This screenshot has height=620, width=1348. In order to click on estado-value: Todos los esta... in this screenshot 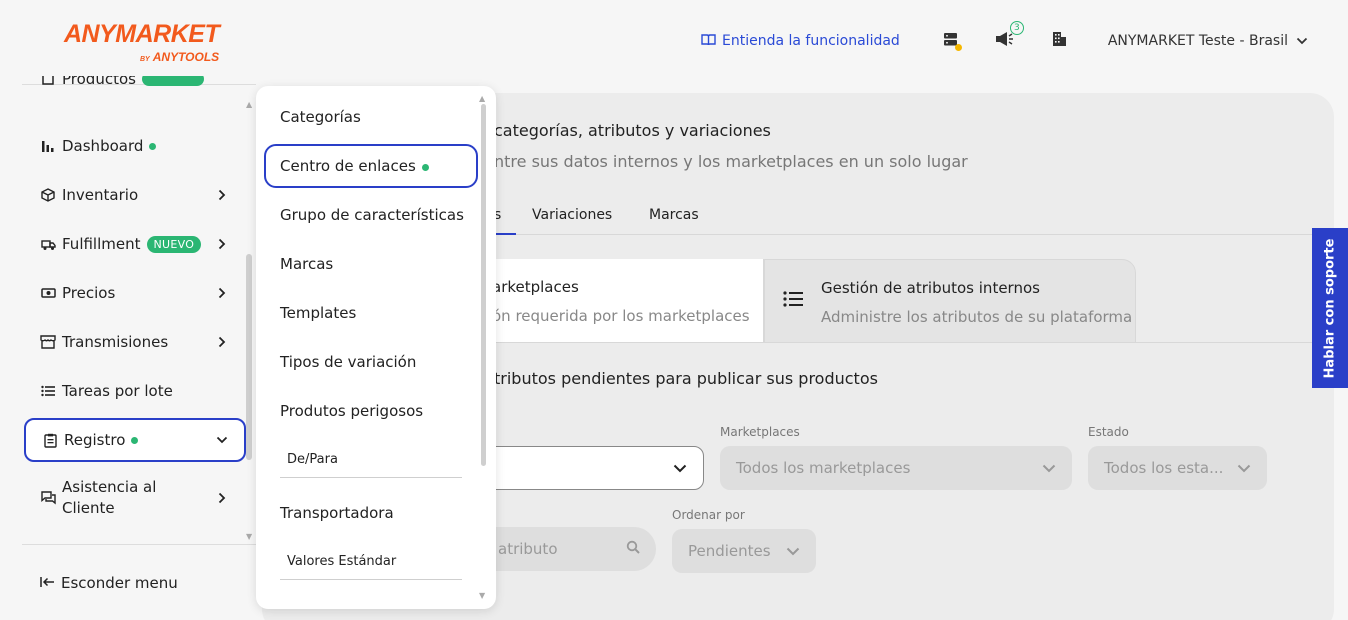, I will do `click(1164, 468)`.